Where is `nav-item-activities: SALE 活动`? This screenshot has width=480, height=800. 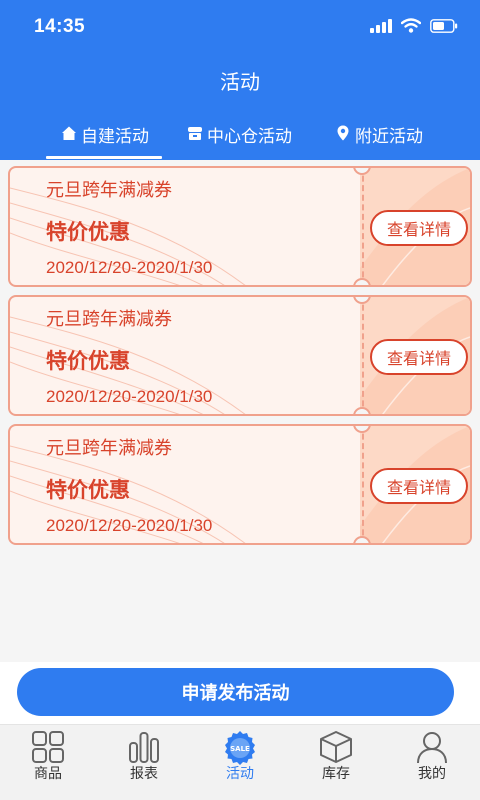
nav-item-activities: SALE 活动 is located at coordinates (240, 762).